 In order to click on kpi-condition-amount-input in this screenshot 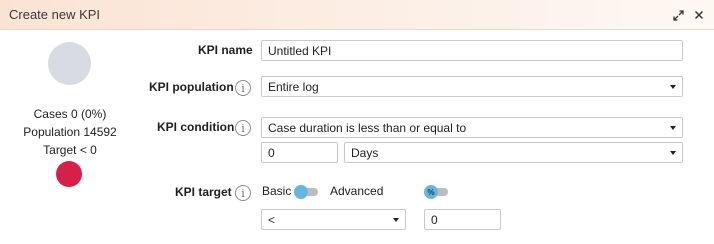, I will do `click(299, 152)`.